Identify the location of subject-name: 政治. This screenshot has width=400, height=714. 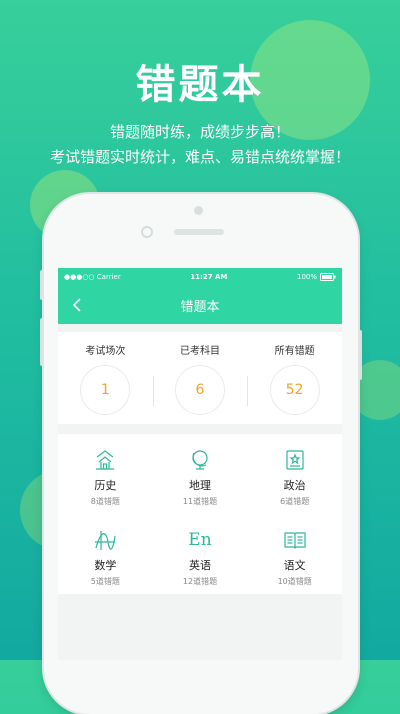
(294, 485).